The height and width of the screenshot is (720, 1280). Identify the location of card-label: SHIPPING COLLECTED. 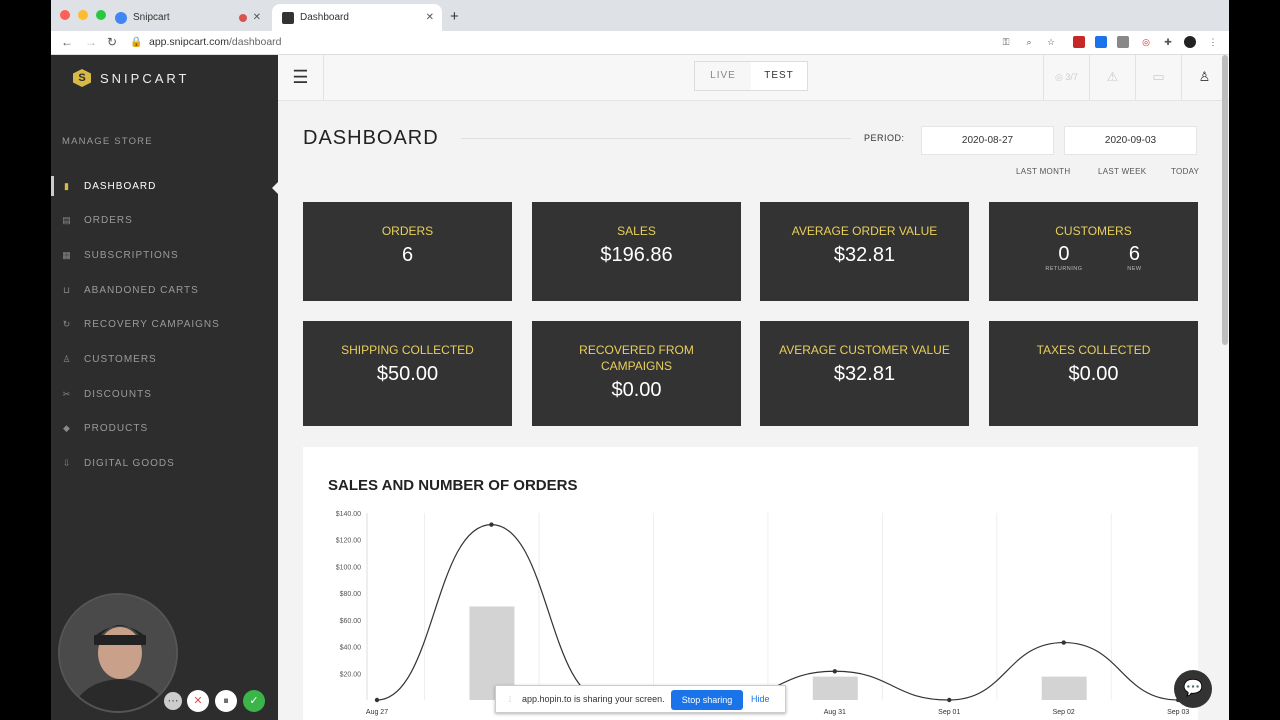
(407, 350).